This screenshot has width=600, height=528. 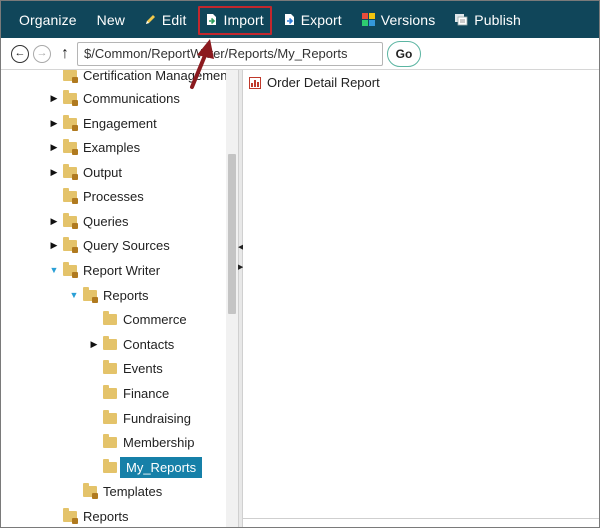 I want to click on tree-item: ▶ Queries, so click(x=89, y=221).